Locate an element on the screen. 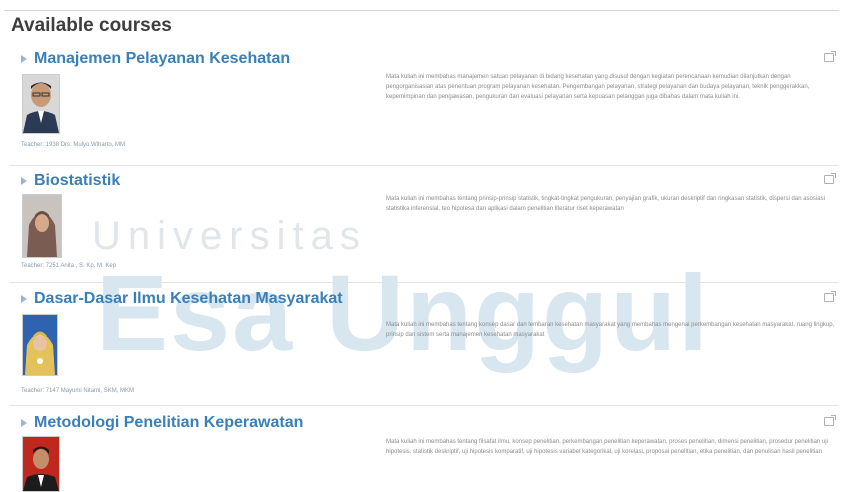 The height and width of the screenshot is (492, 843). course-title-link: Dasar-Dasar Ilmu Kesehatan Masyarakat is located at coordinates (182, 299).